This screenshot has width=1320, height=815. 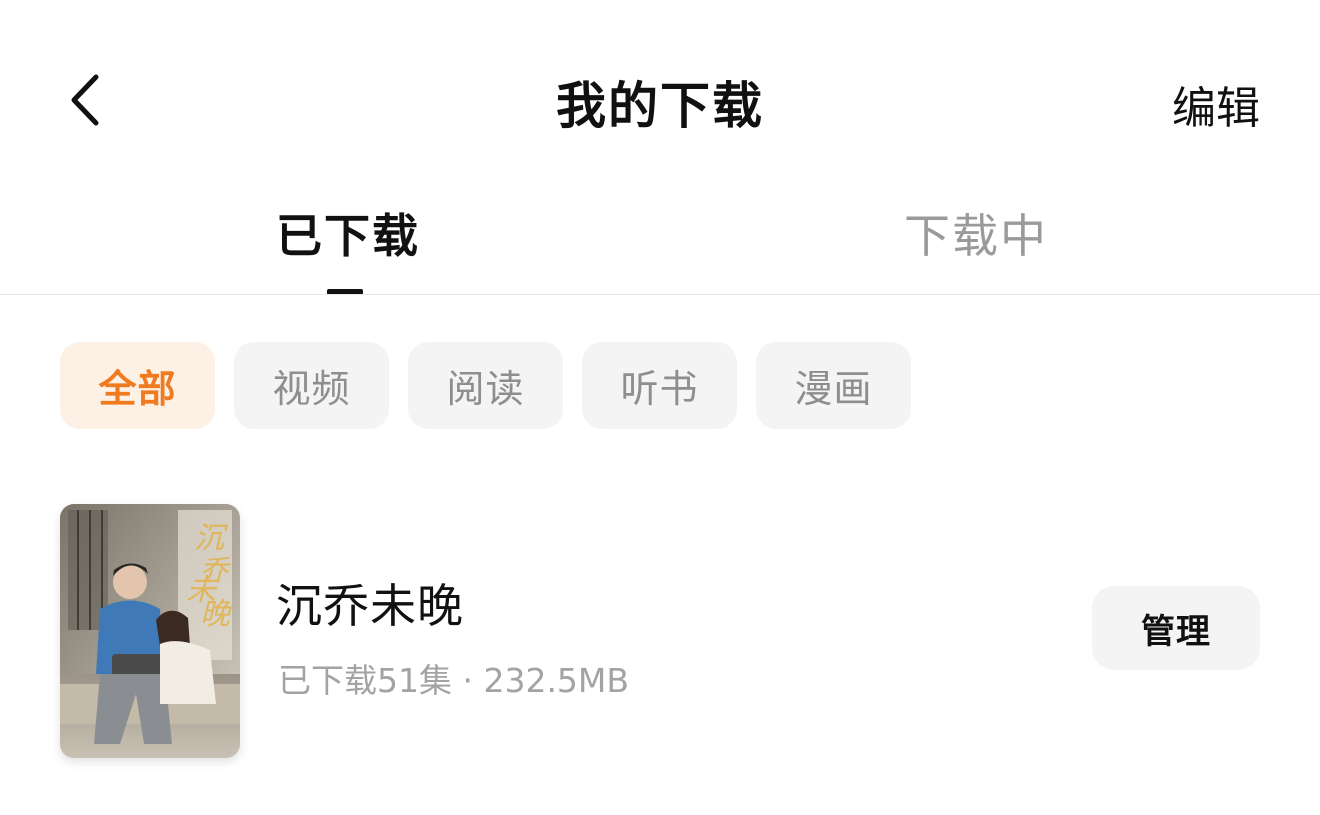 I want to click on cover-artwork: 沉 乔 未 晚, so click(x=150, y=631).